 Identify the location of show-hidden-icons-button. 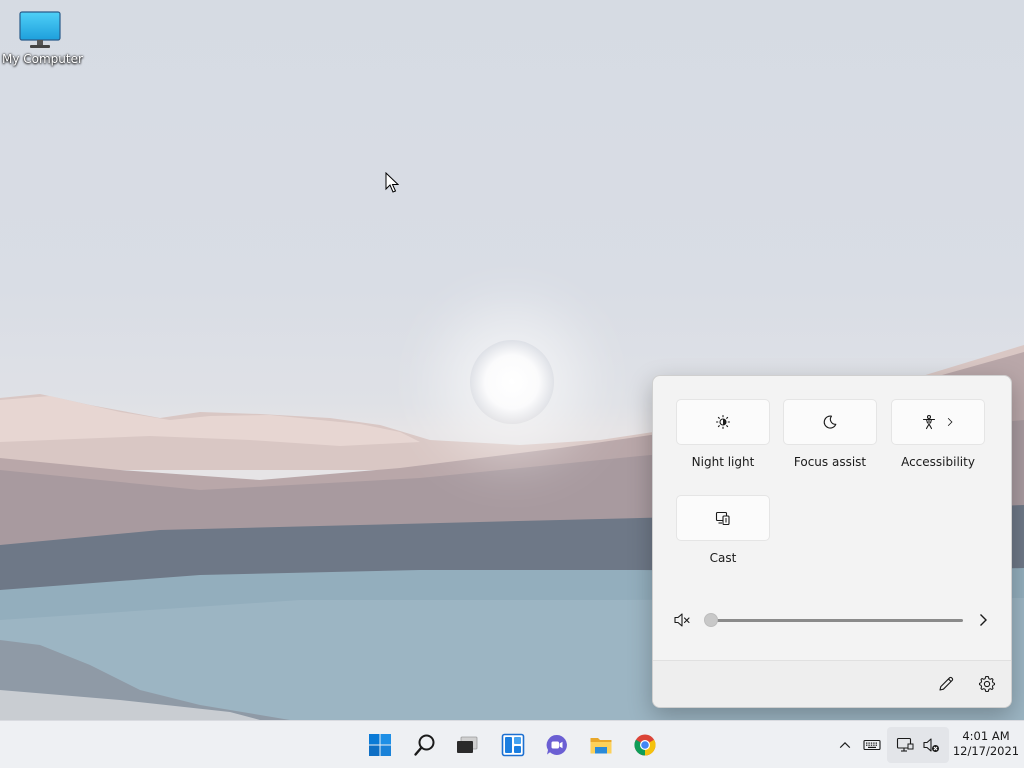
(845, 745).